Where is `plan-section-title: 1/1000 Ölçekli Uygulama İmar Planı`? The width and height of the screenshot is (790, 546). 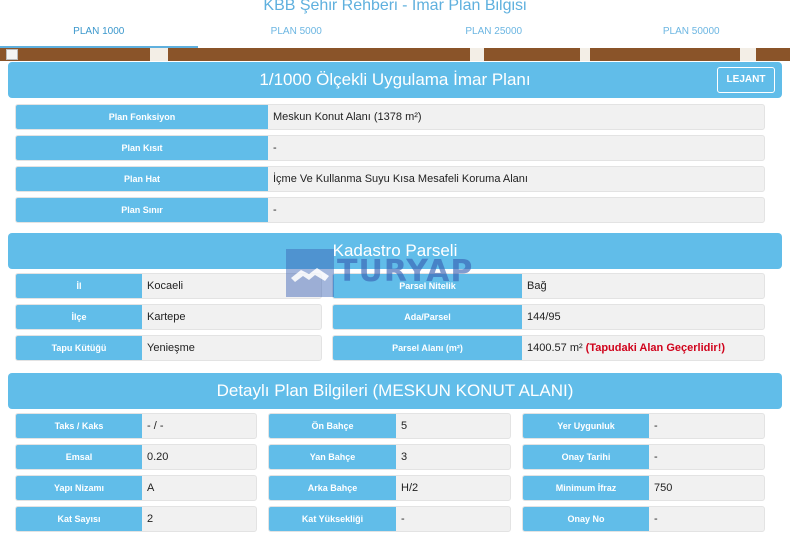 plan-section-title: 1/1000 Ölçekli Uygulama İmar Planı is located at coordinates (395, 79).